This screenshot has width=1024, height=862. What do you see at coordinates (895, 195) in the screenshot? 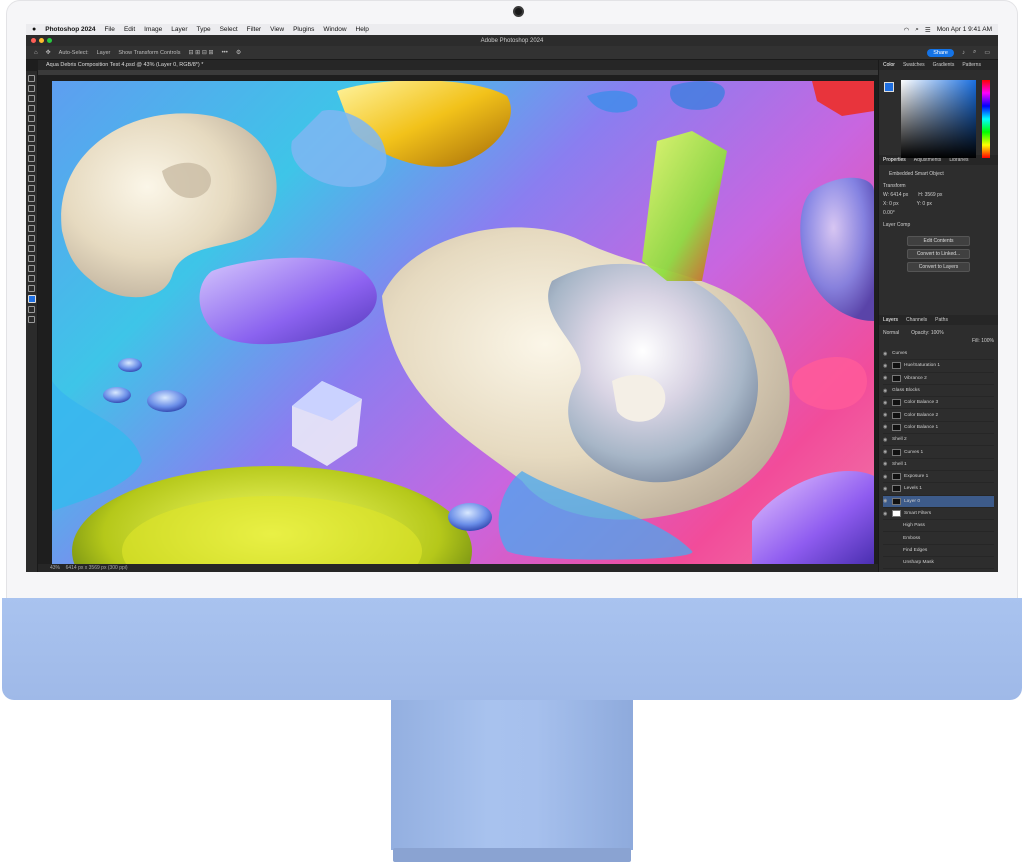
I see `width-field: W: 6414 px` at bounding box center [895, 195].